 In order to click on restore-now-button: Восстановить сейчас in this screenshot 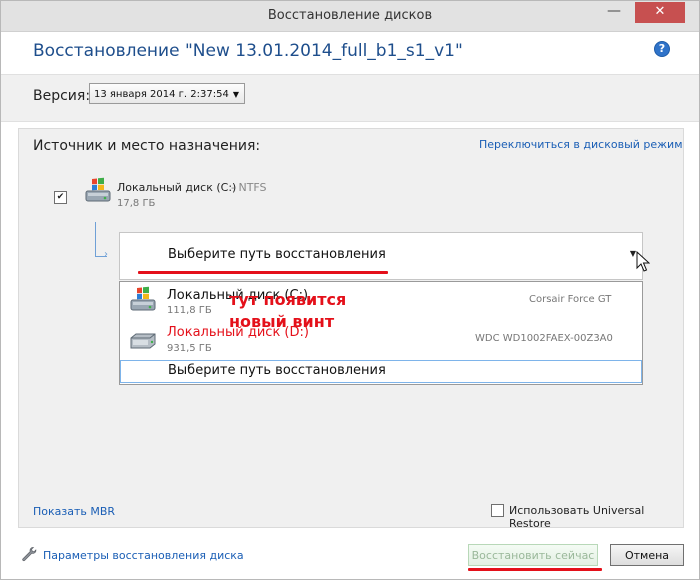, I will do `click(533, 555)`.